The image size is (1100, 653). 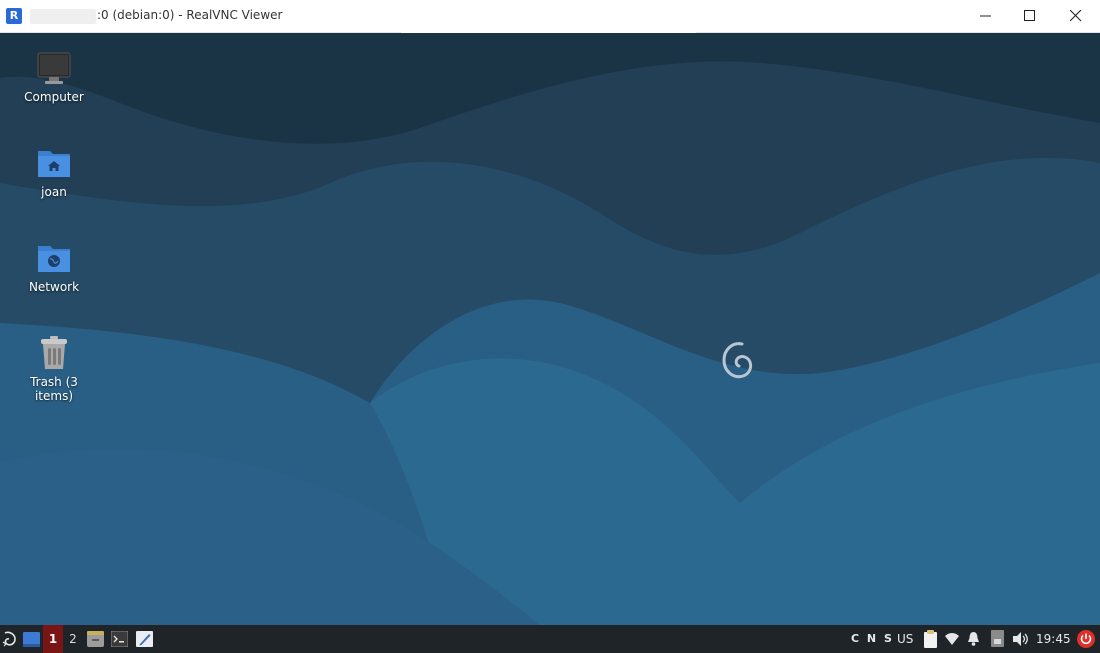 What do you see at coordinates (119, 639) in the screenshot?
I see `terminal-launcher-icon` at bounding box center [119, 639].